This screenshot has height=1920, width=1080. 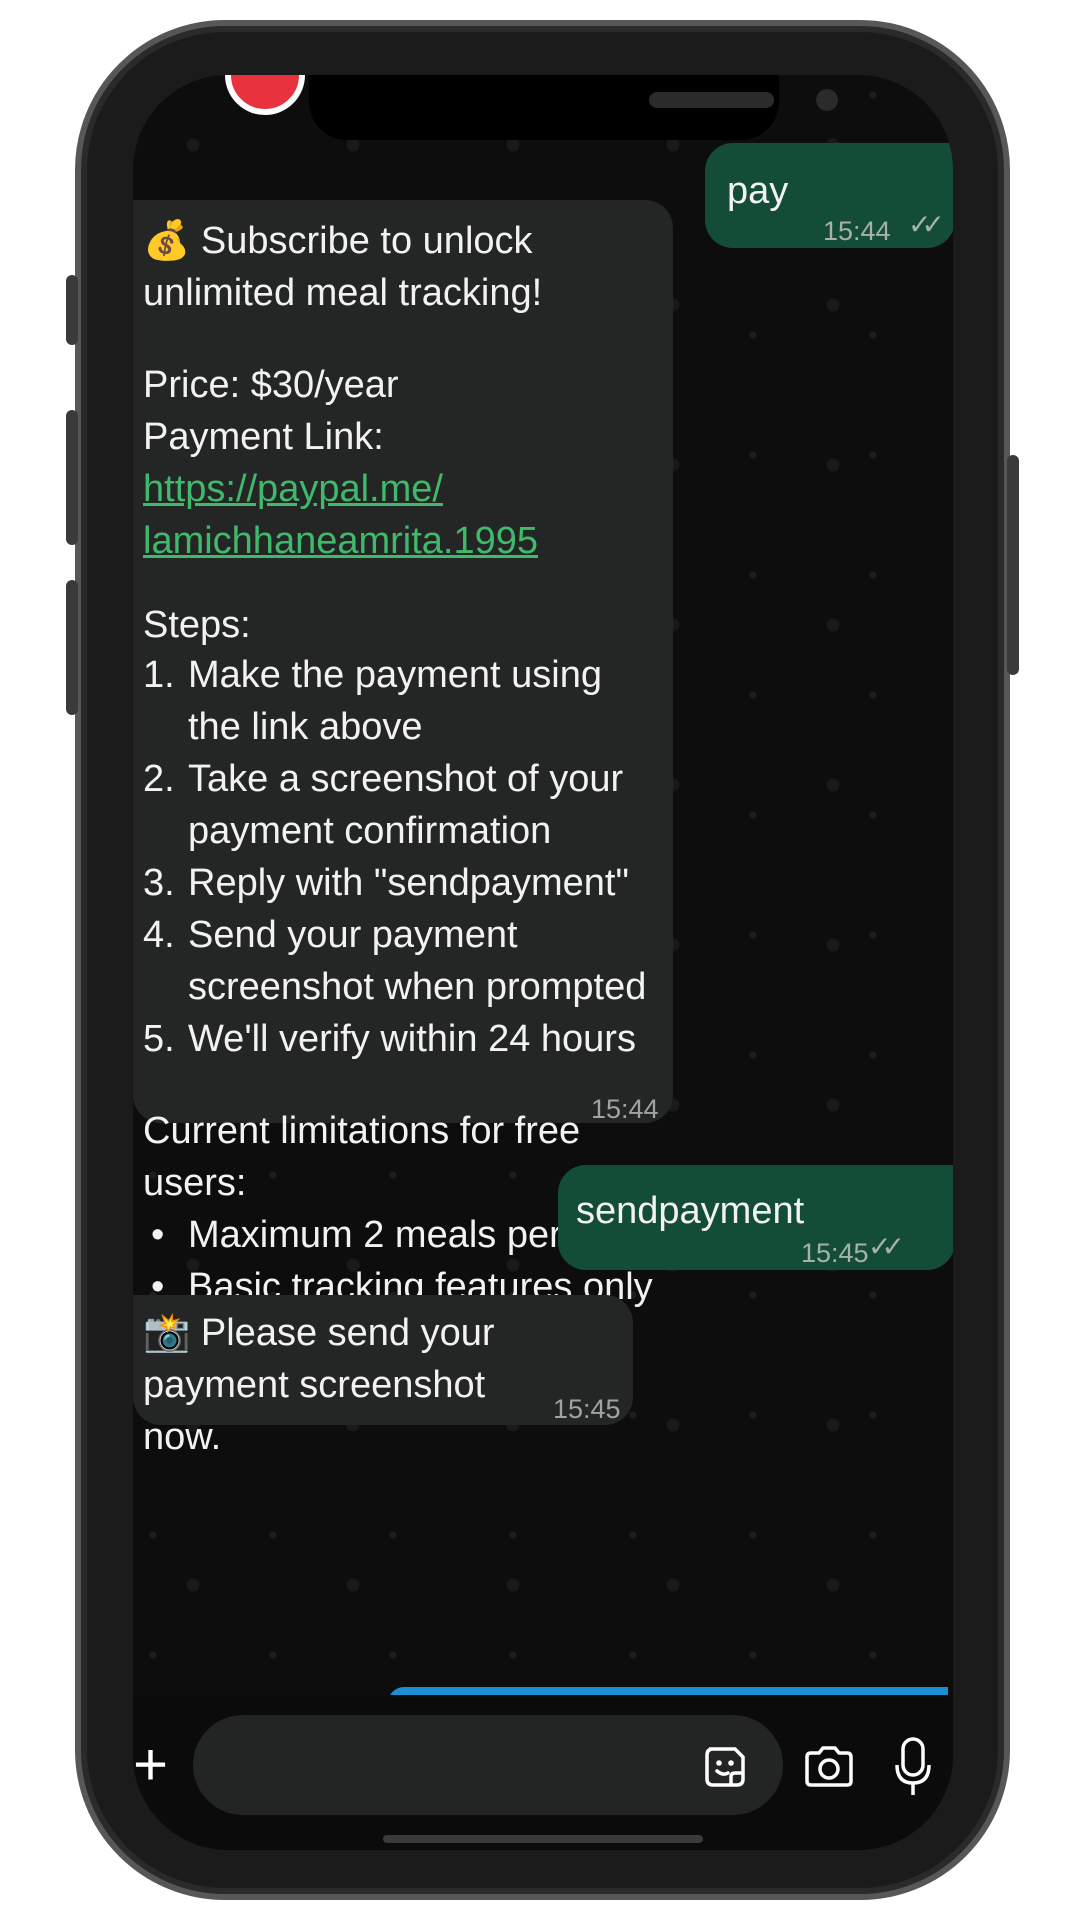 What do you see at coordinates (758, 191) in the screenshot?
I see `message-text: pay` at bounding box center [758, 191].